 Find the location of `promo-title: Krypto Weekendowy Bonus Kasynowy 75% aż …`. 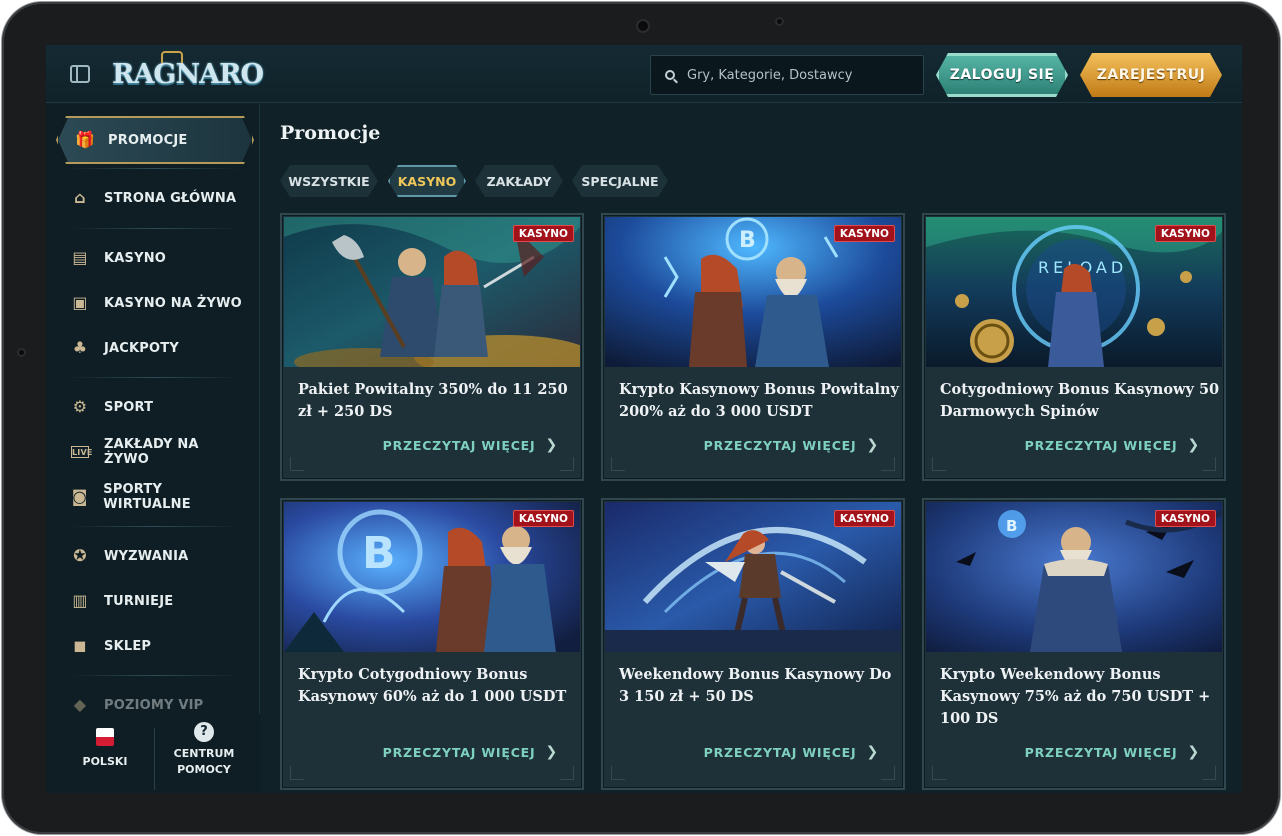

promo-title: Krypto Weekendowy Bonus Kasynowy 75% aż … is located at coordinates (1075, 696).